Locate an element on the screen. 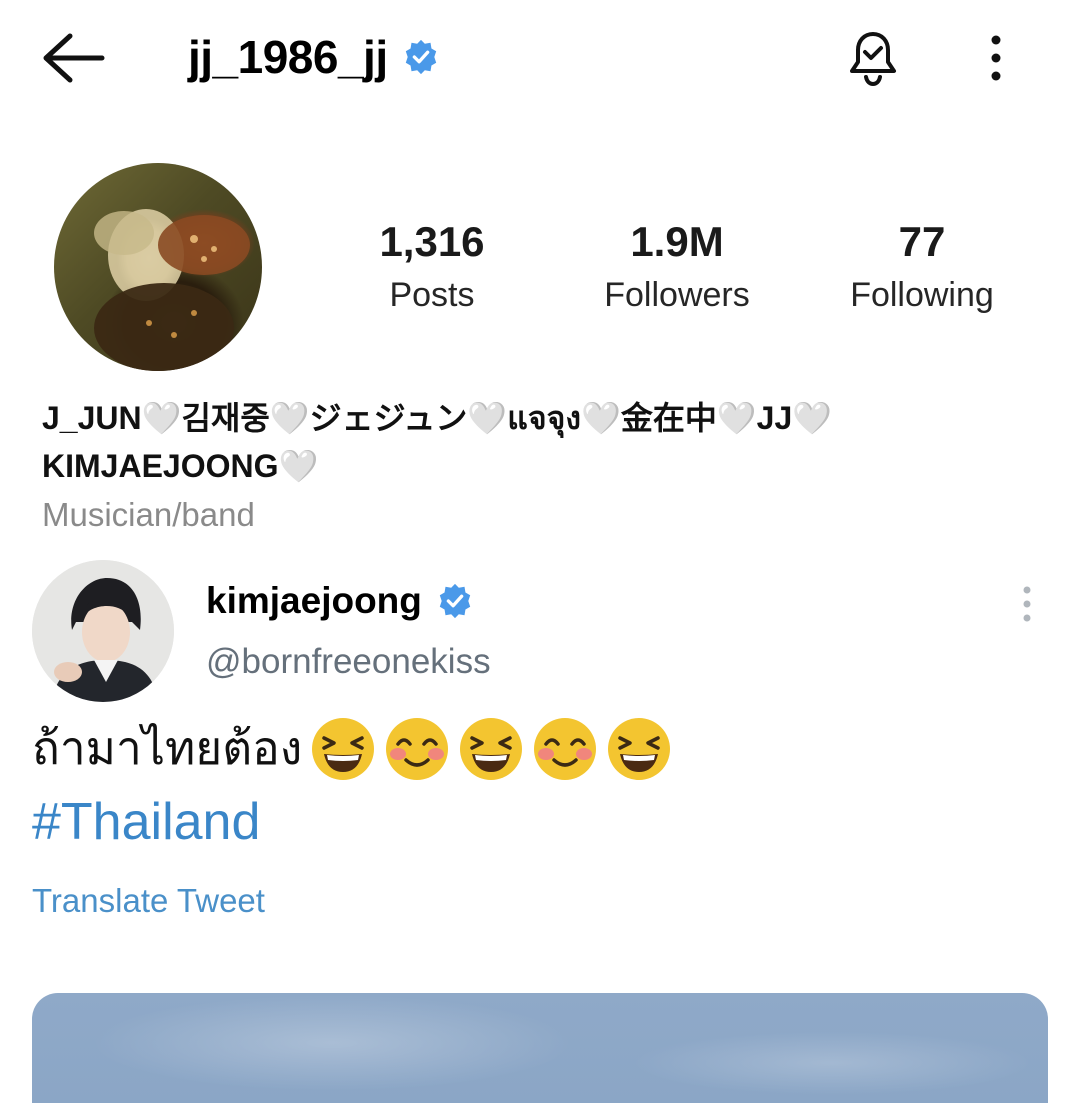  translate-tweet-link: Translate Tweet is located at coordinates (148, 901).